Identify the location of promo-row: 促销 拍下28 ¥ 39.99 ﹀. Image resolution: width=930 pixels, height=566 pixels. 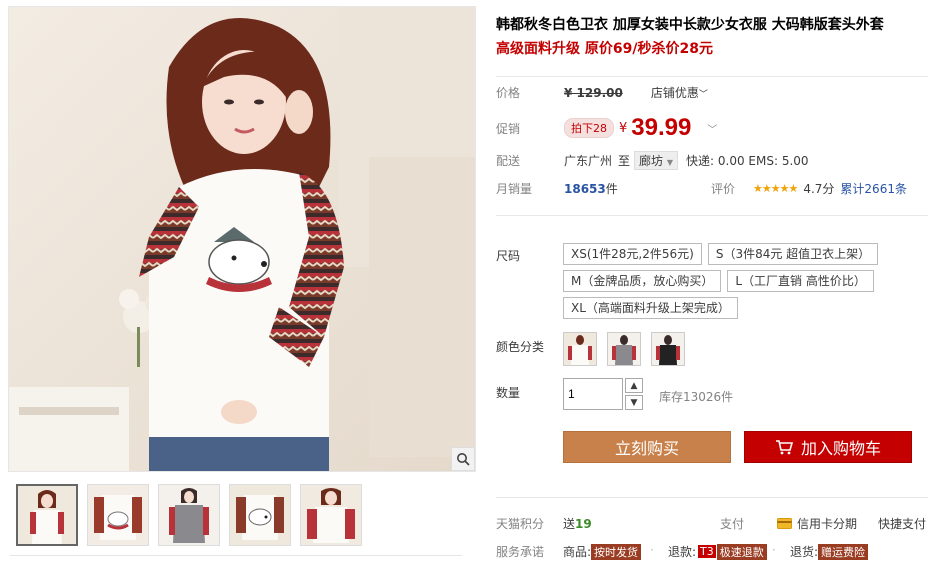
(606, 128).